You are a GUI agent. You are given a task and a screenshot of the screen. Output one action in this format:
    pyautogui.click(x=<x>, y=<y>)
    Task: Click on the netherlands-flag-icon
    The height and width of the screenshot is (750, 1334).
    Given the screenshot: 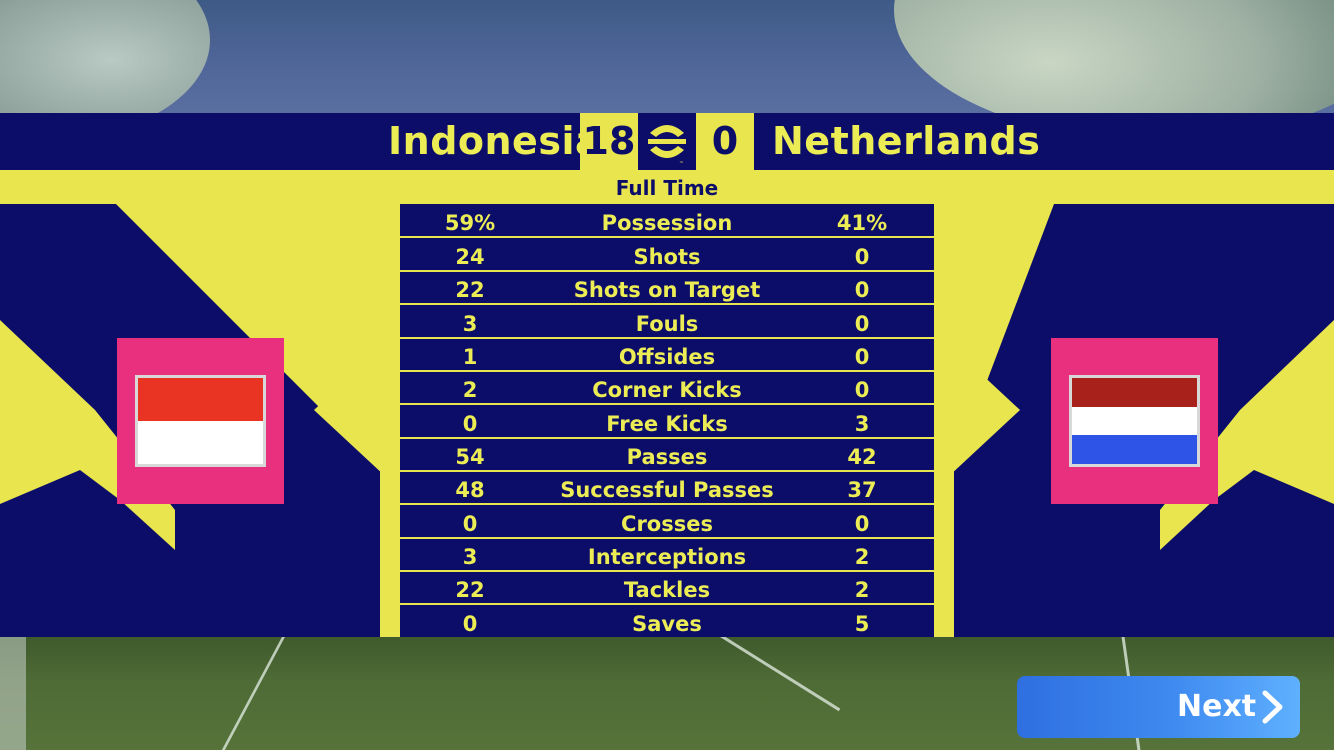 What is the action you would take?
    pyautogui.click(x=1134, y=421)
    